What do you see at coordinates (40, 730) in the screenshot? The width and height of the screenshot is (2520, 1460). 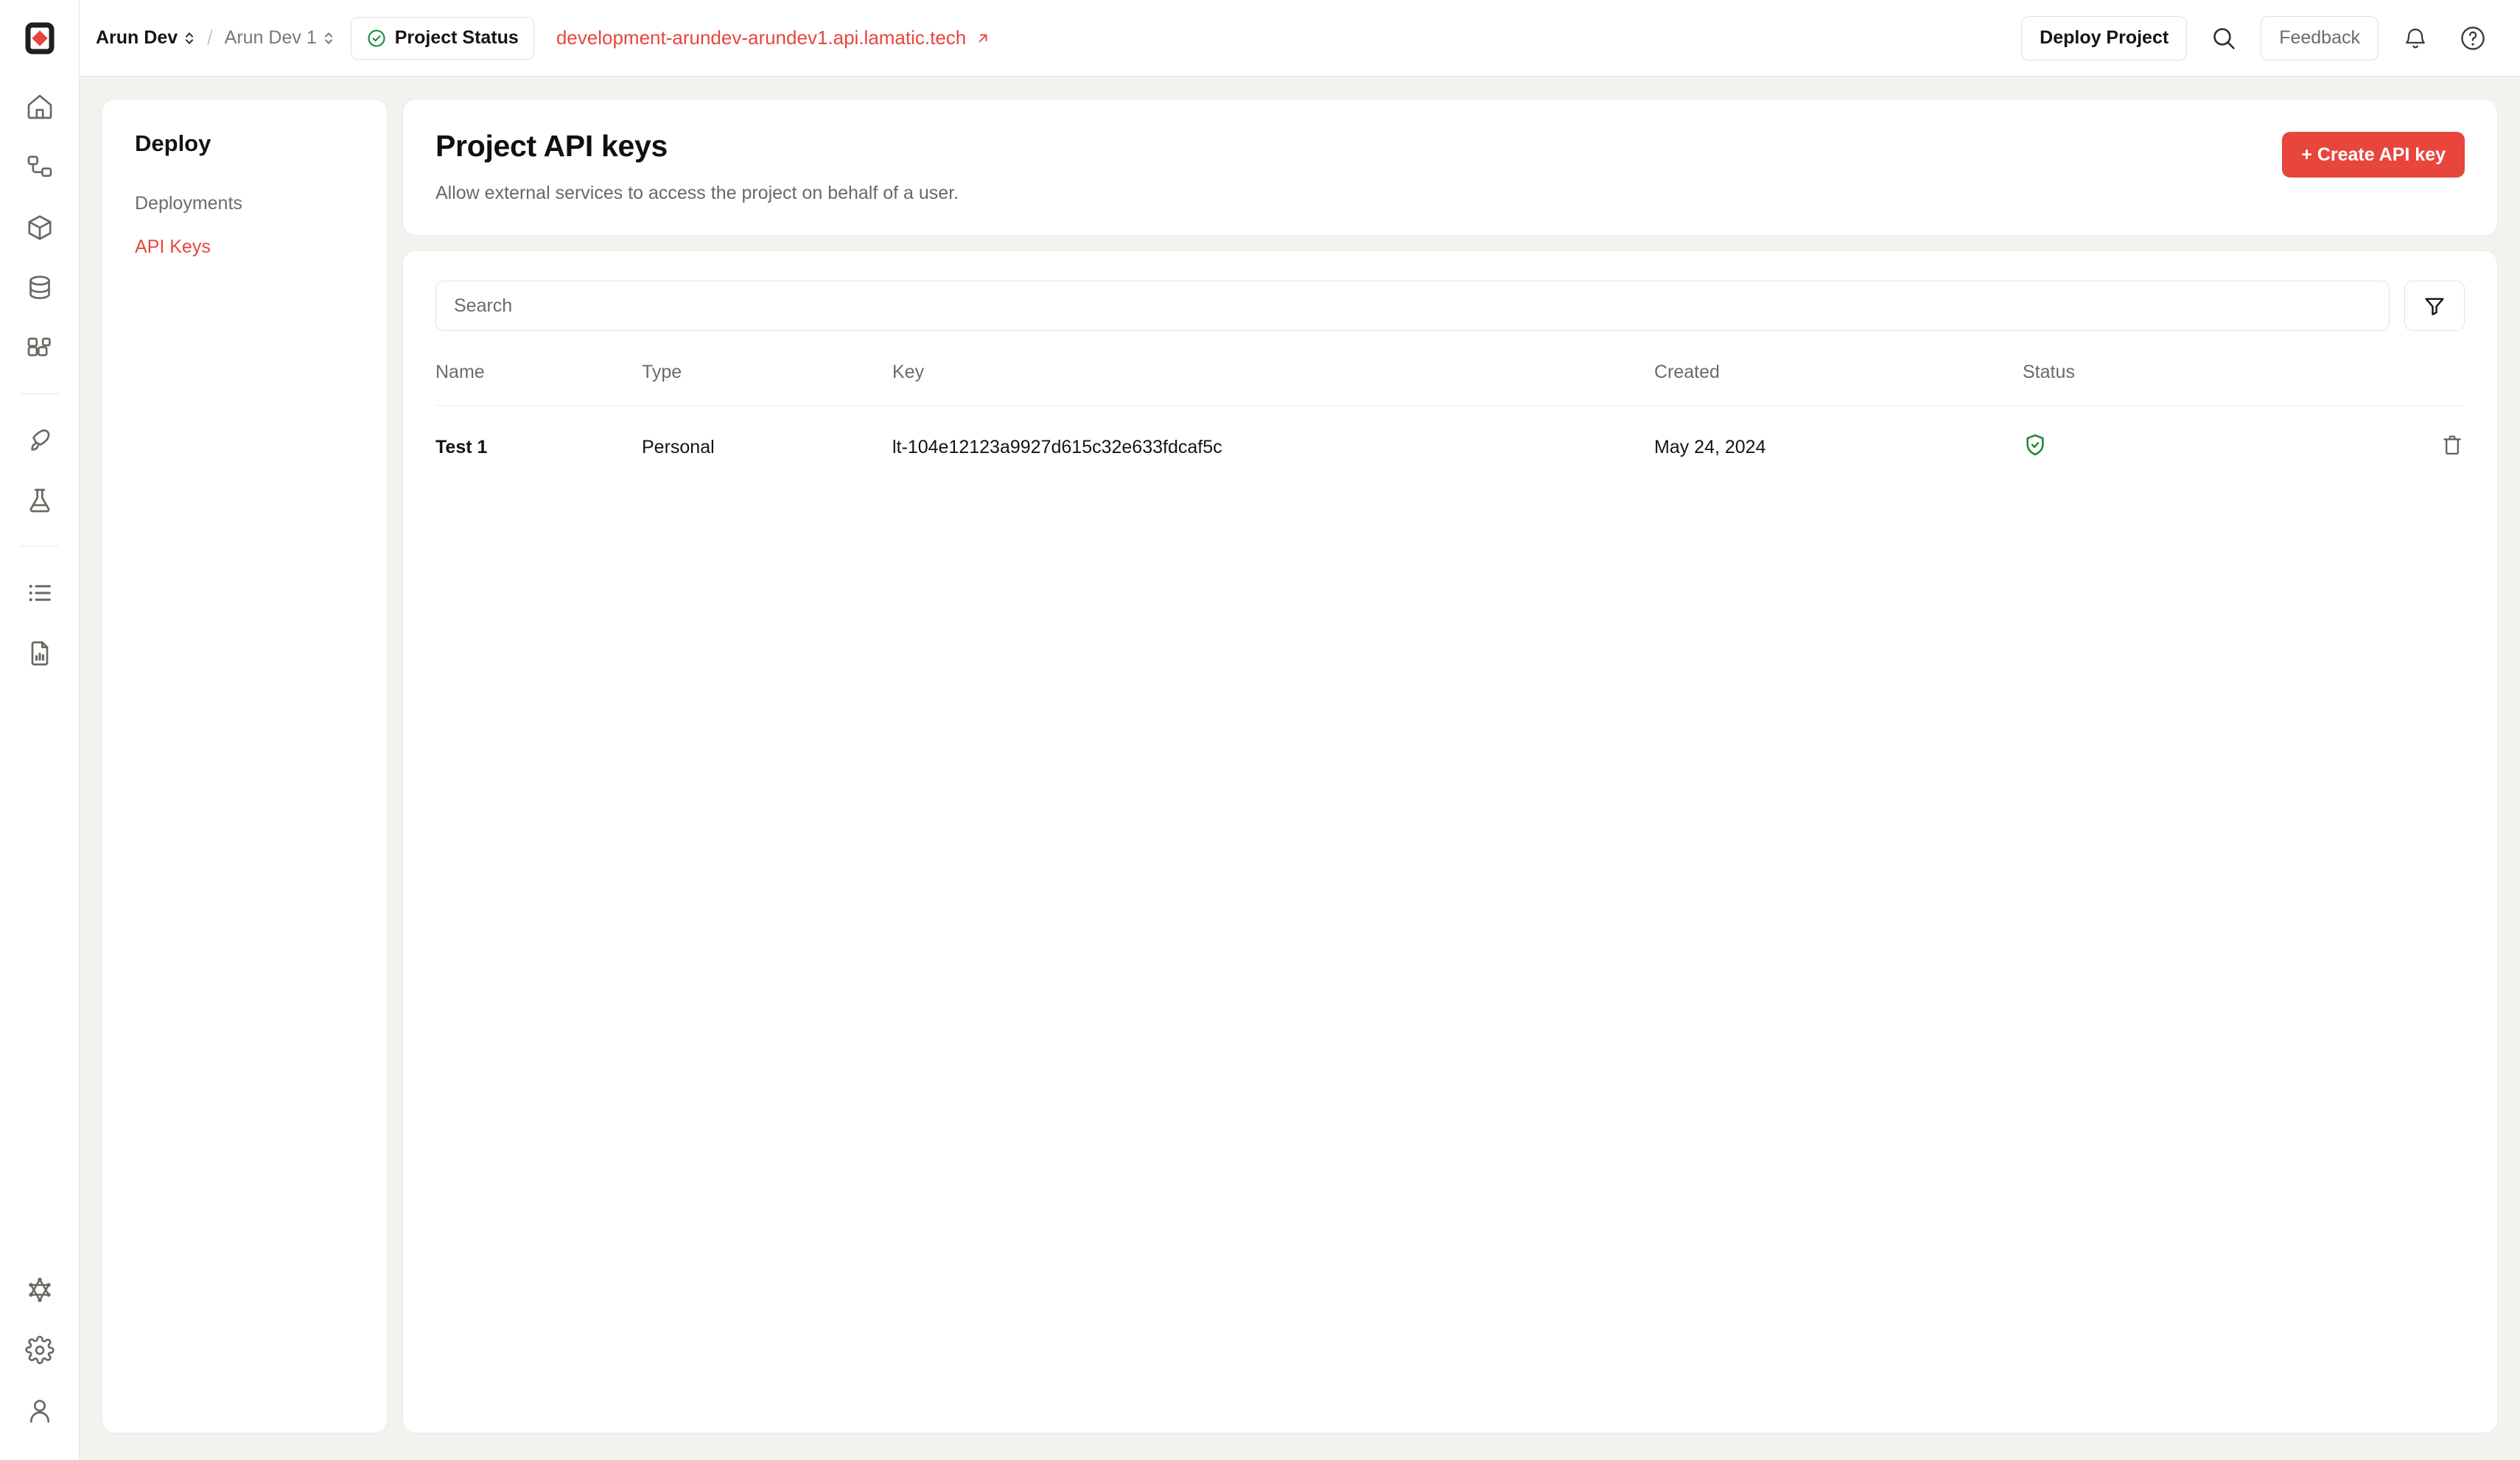 I see `icon-rail` at bounding box center [40, 730].